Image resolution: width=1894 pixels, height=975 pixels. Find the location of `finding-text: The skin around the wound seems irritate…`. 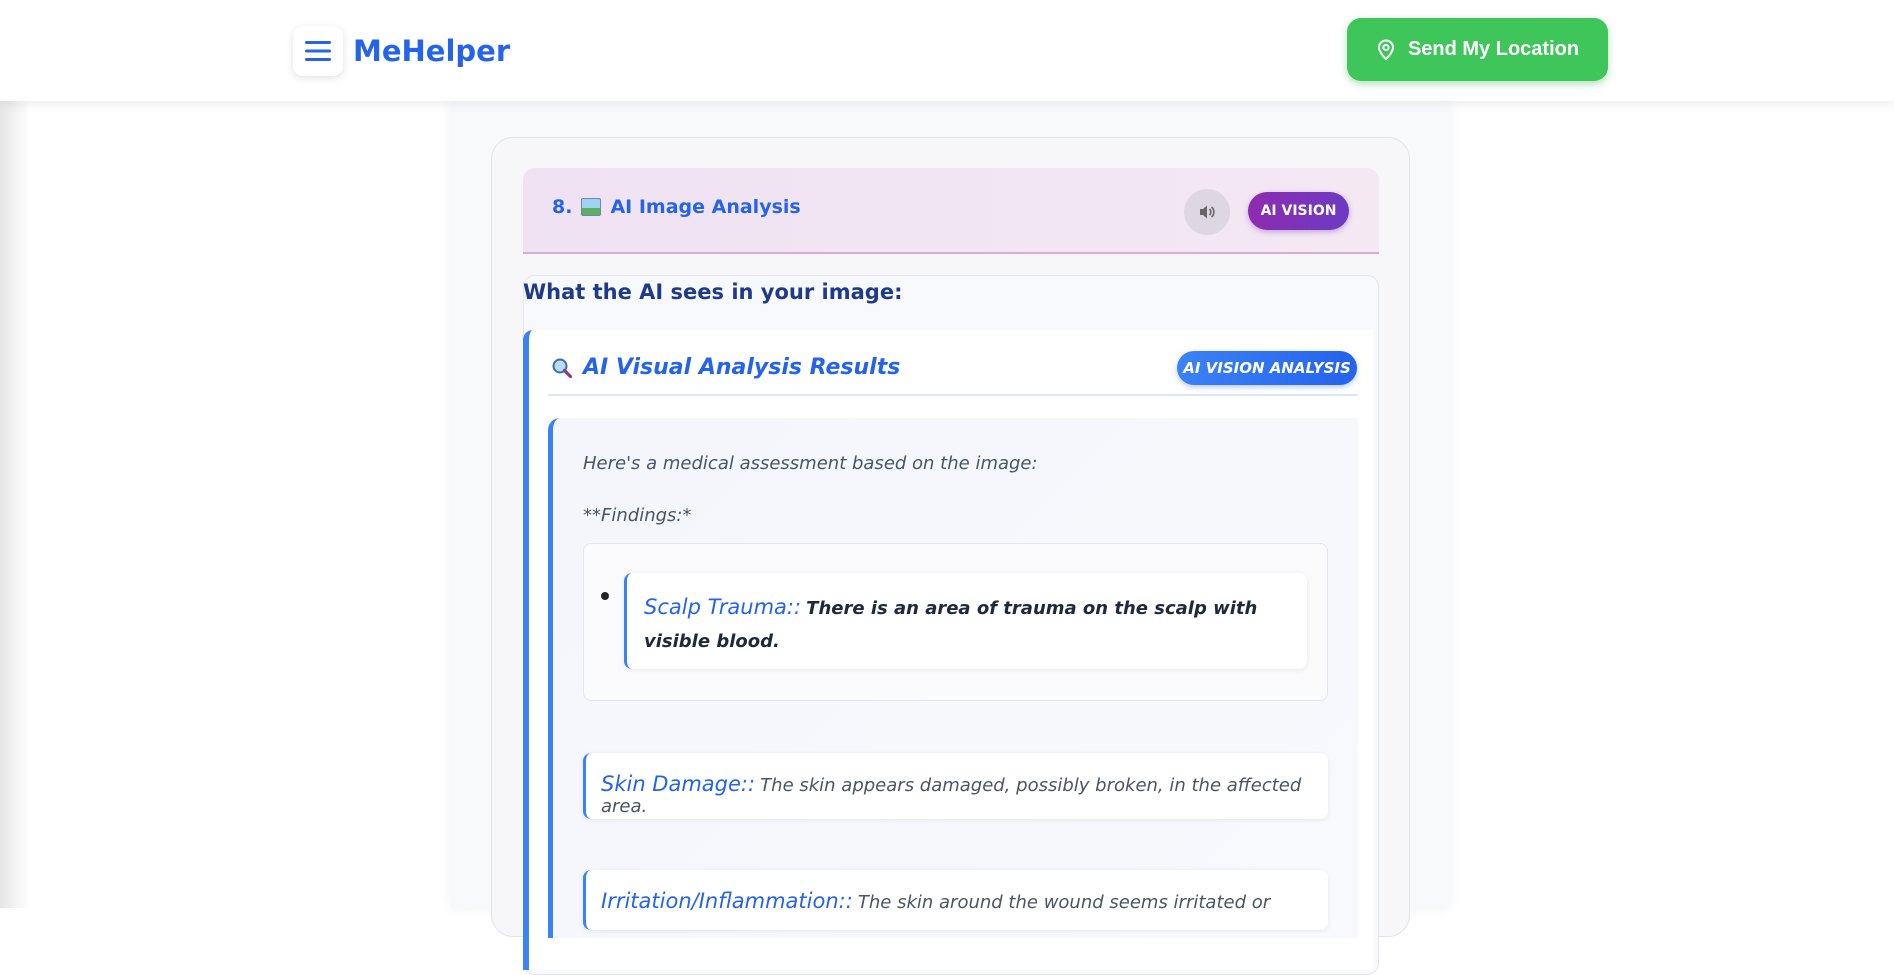

finding-text: The skin around the wound seems irritate… is located at coordinates (1064, 902).